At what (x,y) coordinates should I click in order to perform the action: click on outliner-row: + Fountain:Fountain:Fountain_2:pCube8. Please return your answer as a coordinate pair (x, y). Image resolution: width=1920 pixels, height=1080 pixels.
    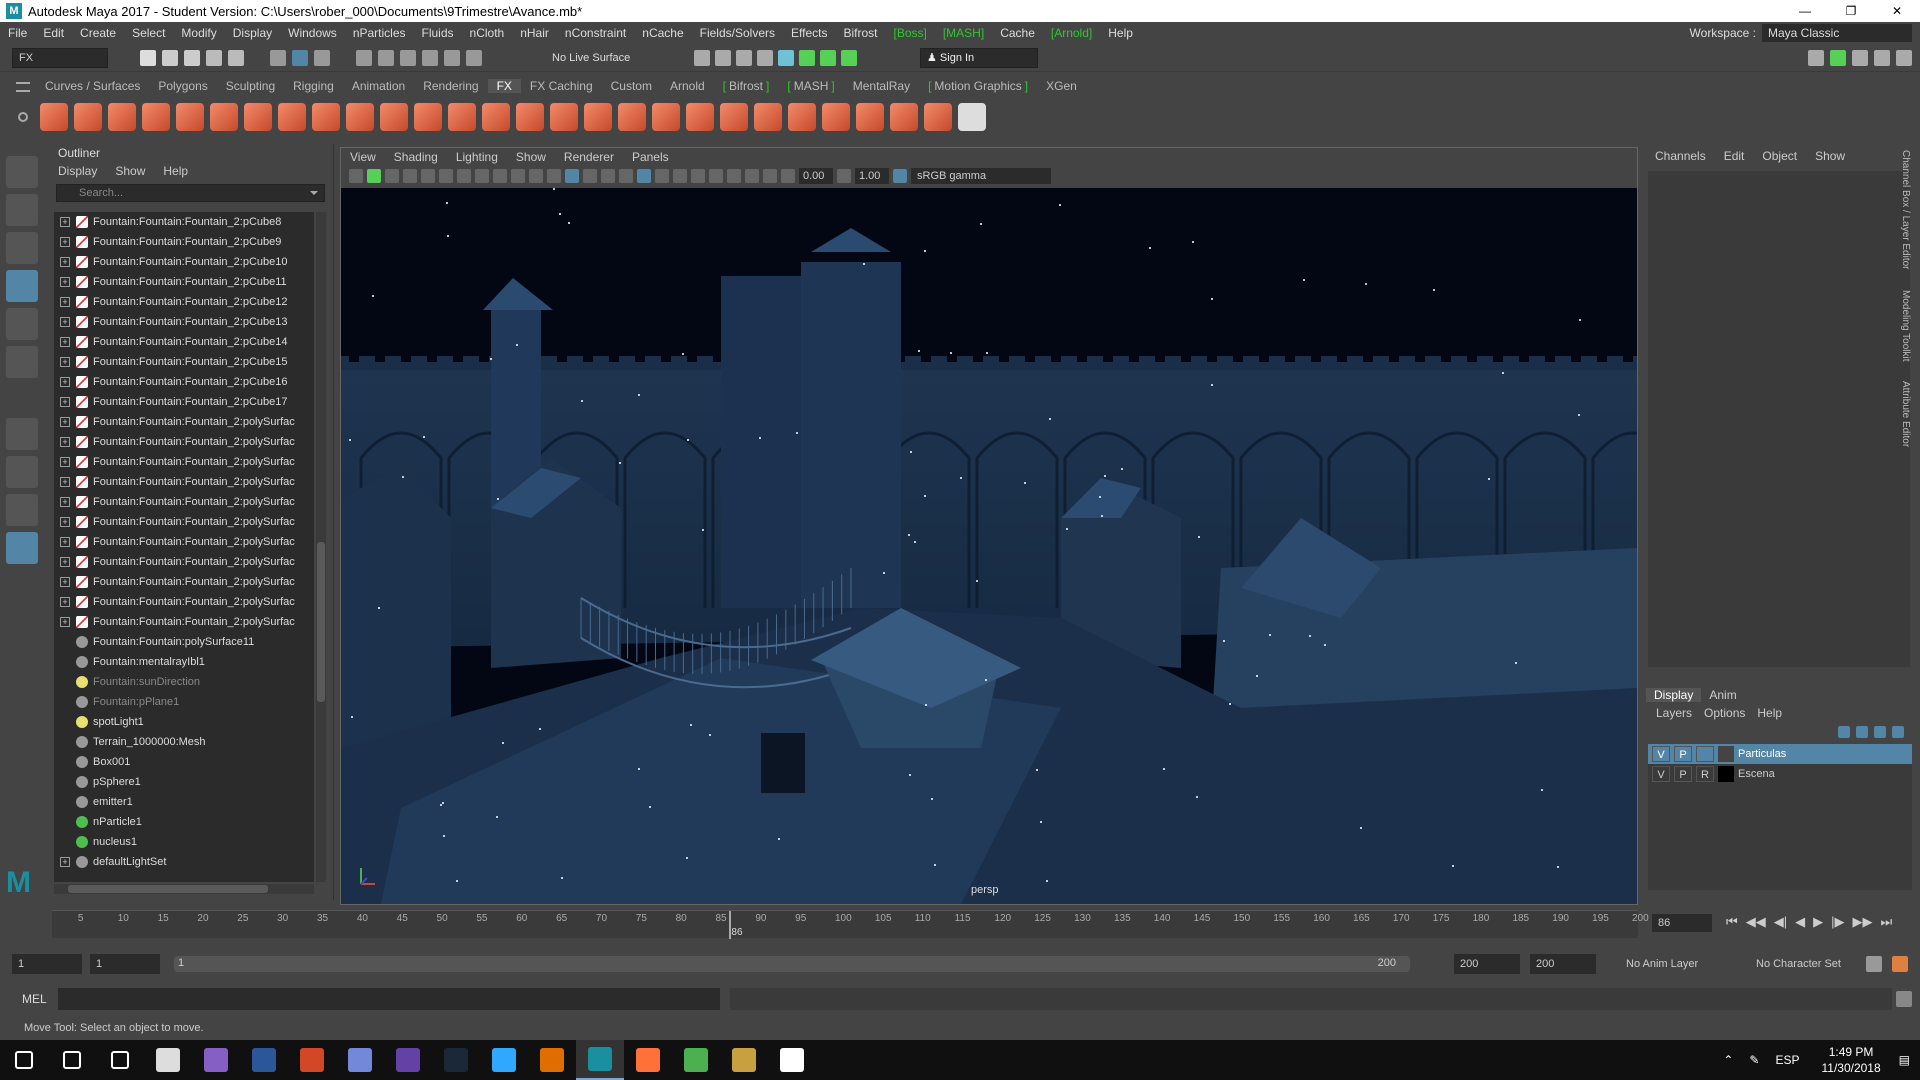
    Looking at the image, I should click on (184, 222).